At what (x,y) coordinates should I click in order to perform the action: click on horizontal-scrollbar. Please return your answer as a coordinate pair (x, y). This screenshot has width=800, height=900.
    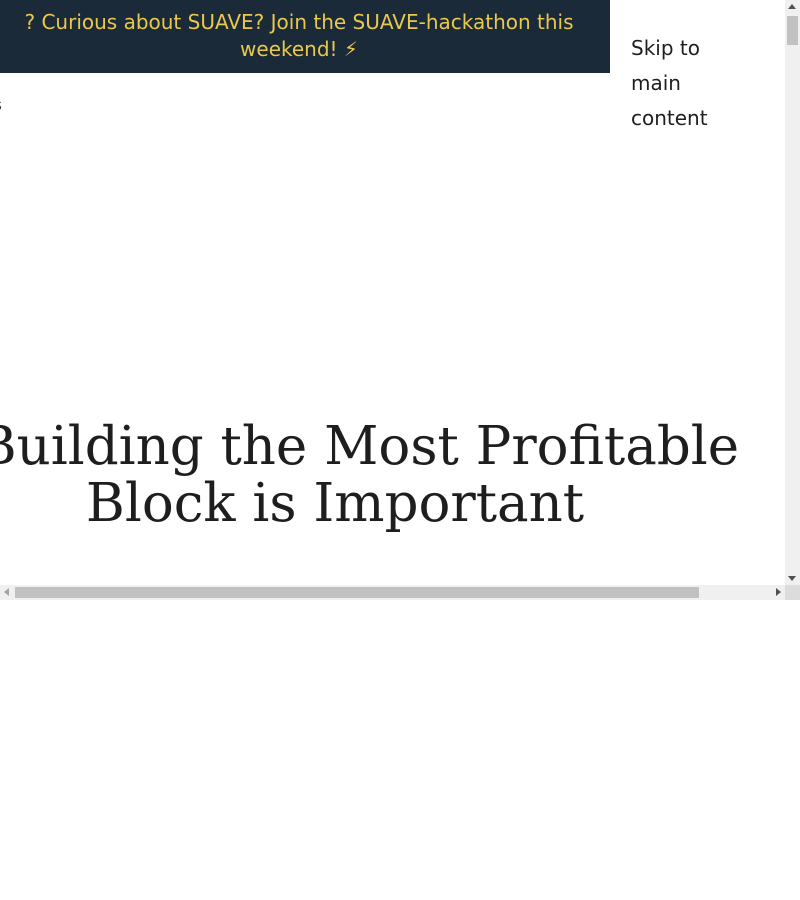
    Looking at the image, I should click on (392, 592).